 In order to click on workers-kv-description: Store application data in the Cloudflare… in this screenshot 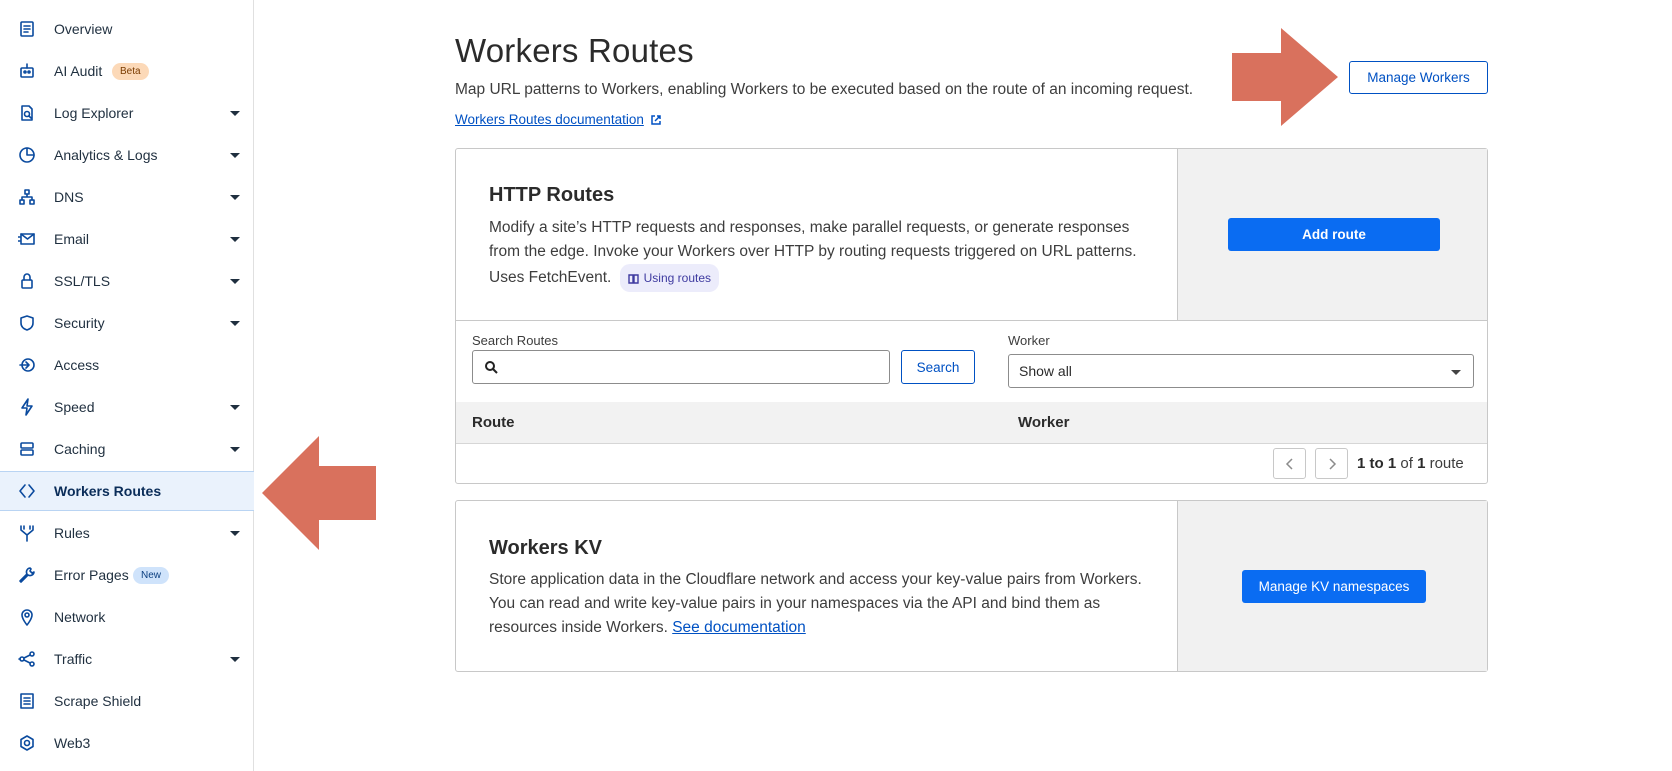, I will do `click(819, 604)`.